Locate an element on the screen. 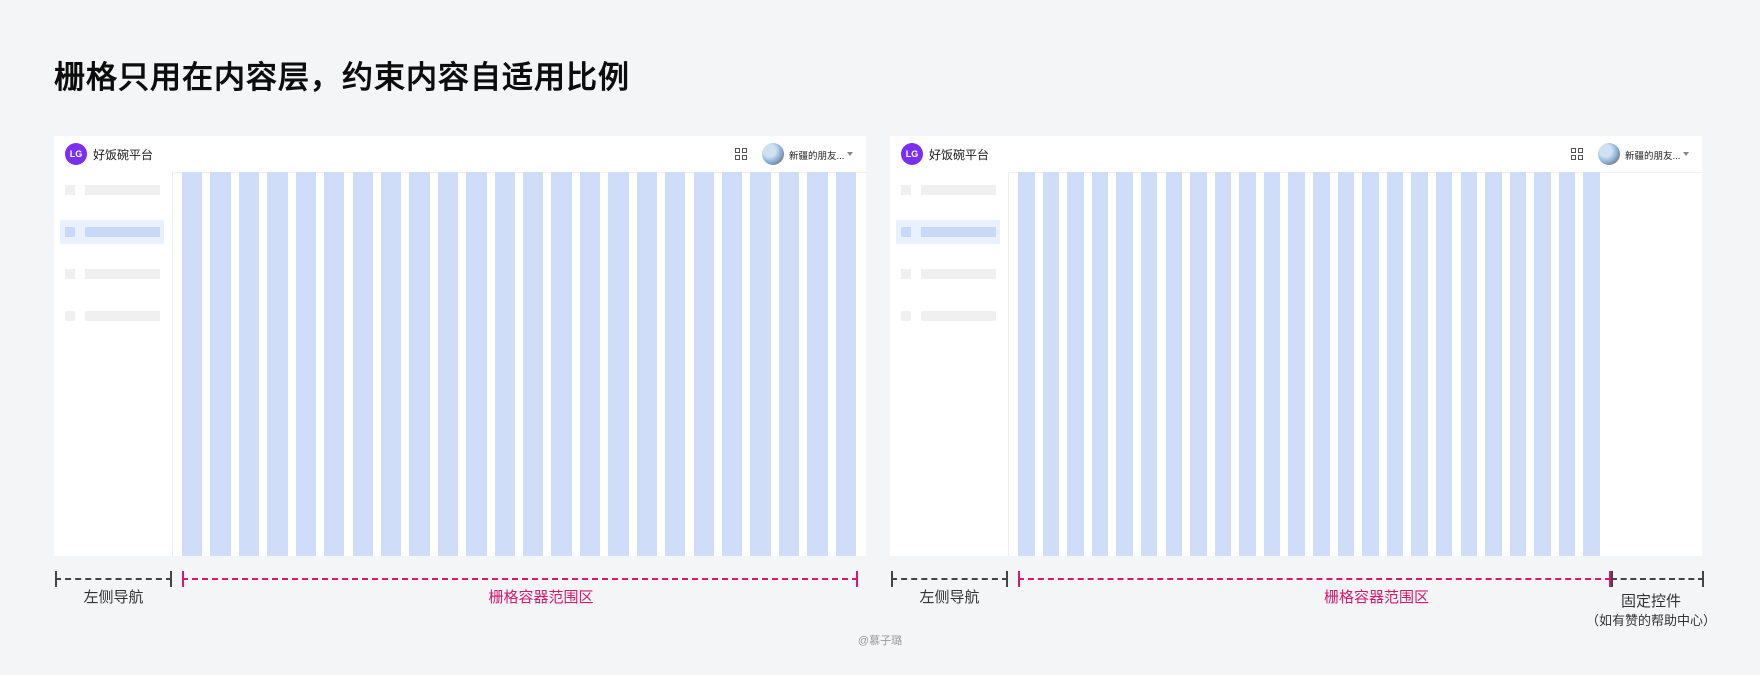 Image resolution: width=1760 pixels, height=675 pixels. grid-range-label: 栅格容器范围区 is located at coordinates (541, 597).